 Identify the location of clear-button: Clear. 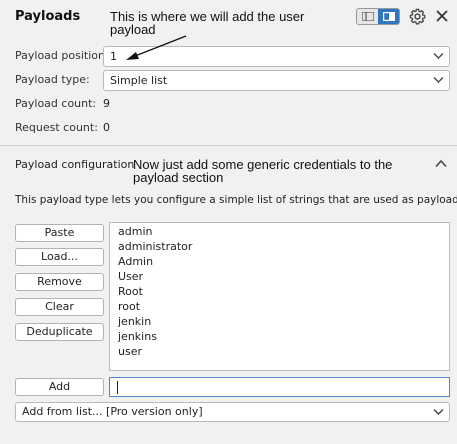
(59, 307).